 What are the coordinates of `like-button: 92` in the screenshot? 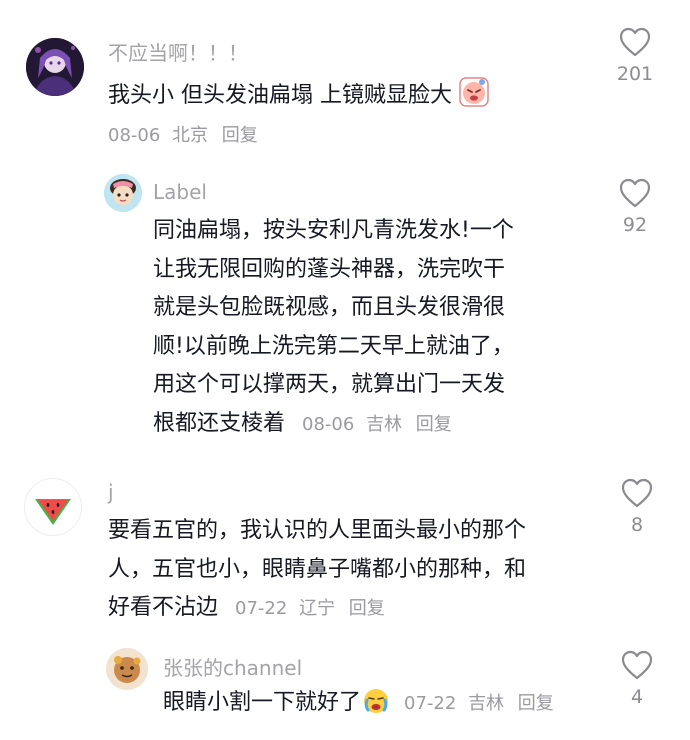 It's located at (635, 207).